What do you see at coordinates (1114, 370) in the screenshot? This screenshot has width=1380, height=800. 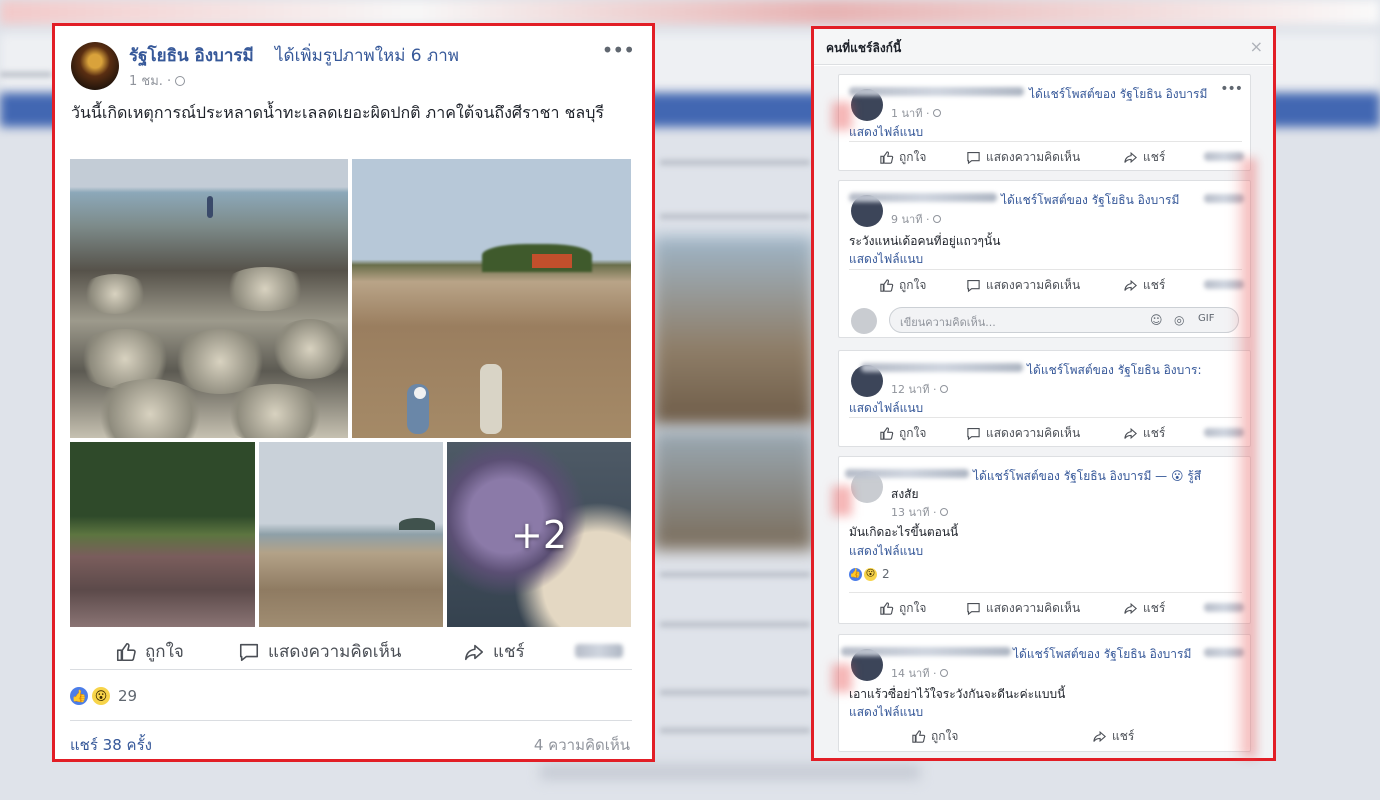 I see `share-headline: ได้แชร์โพสต์ของ รัฐโยธิน อิงบาร:` at bounding box center [1114, 370].